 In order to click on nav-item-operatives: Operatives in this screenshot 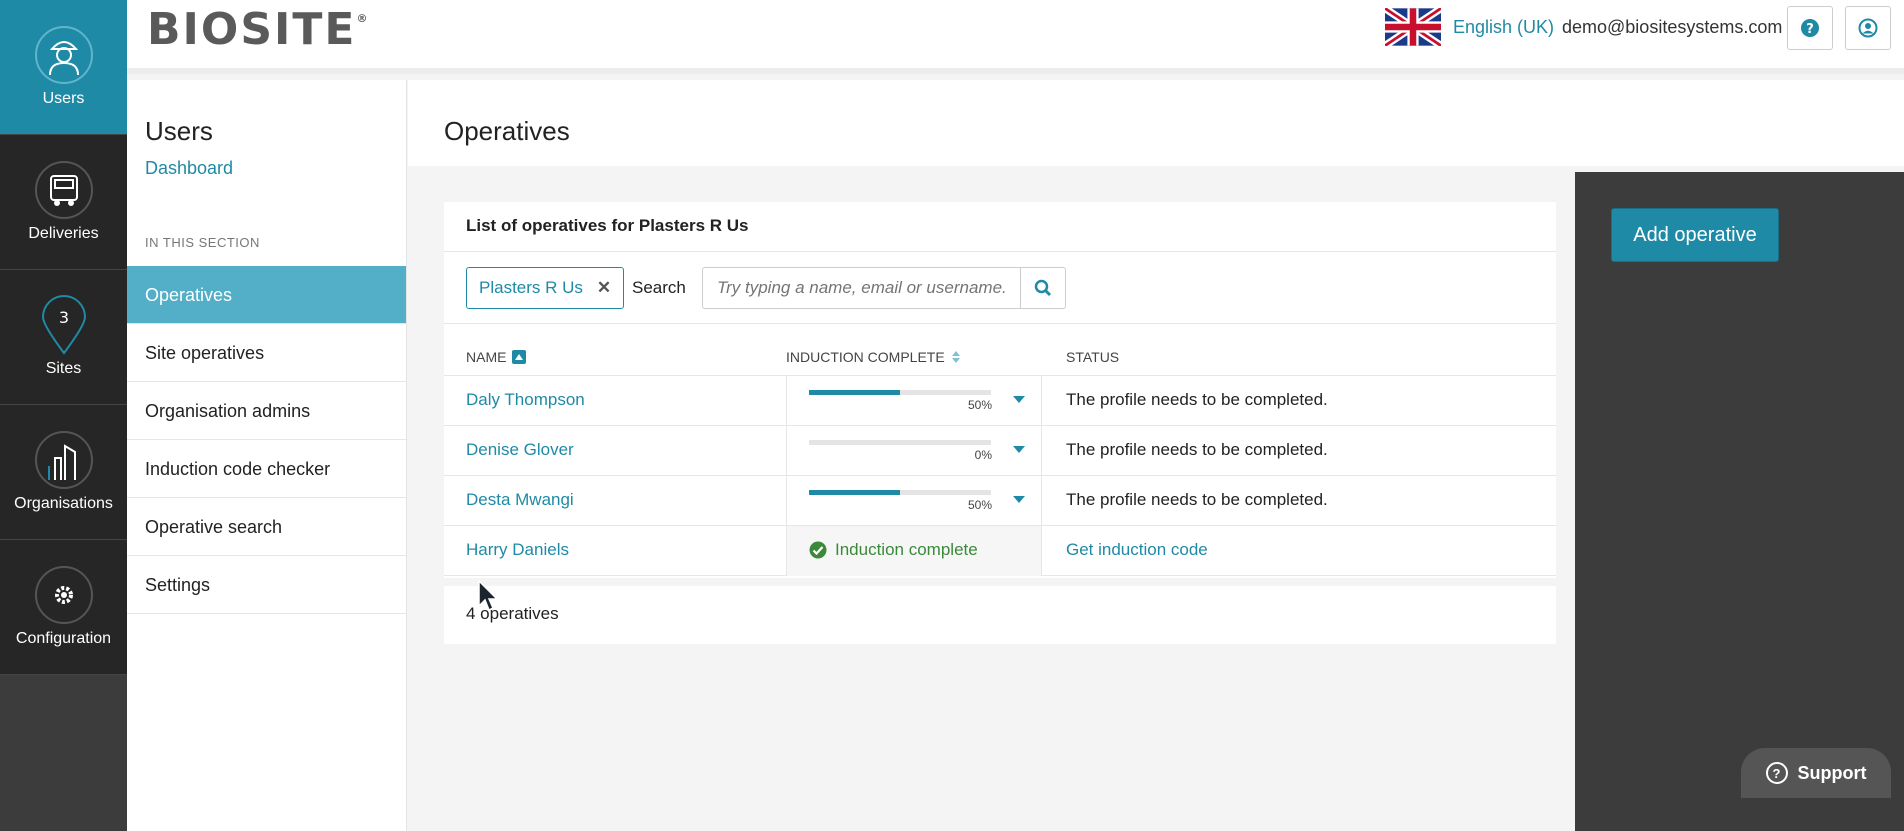, I will do `click(266, 295)`.